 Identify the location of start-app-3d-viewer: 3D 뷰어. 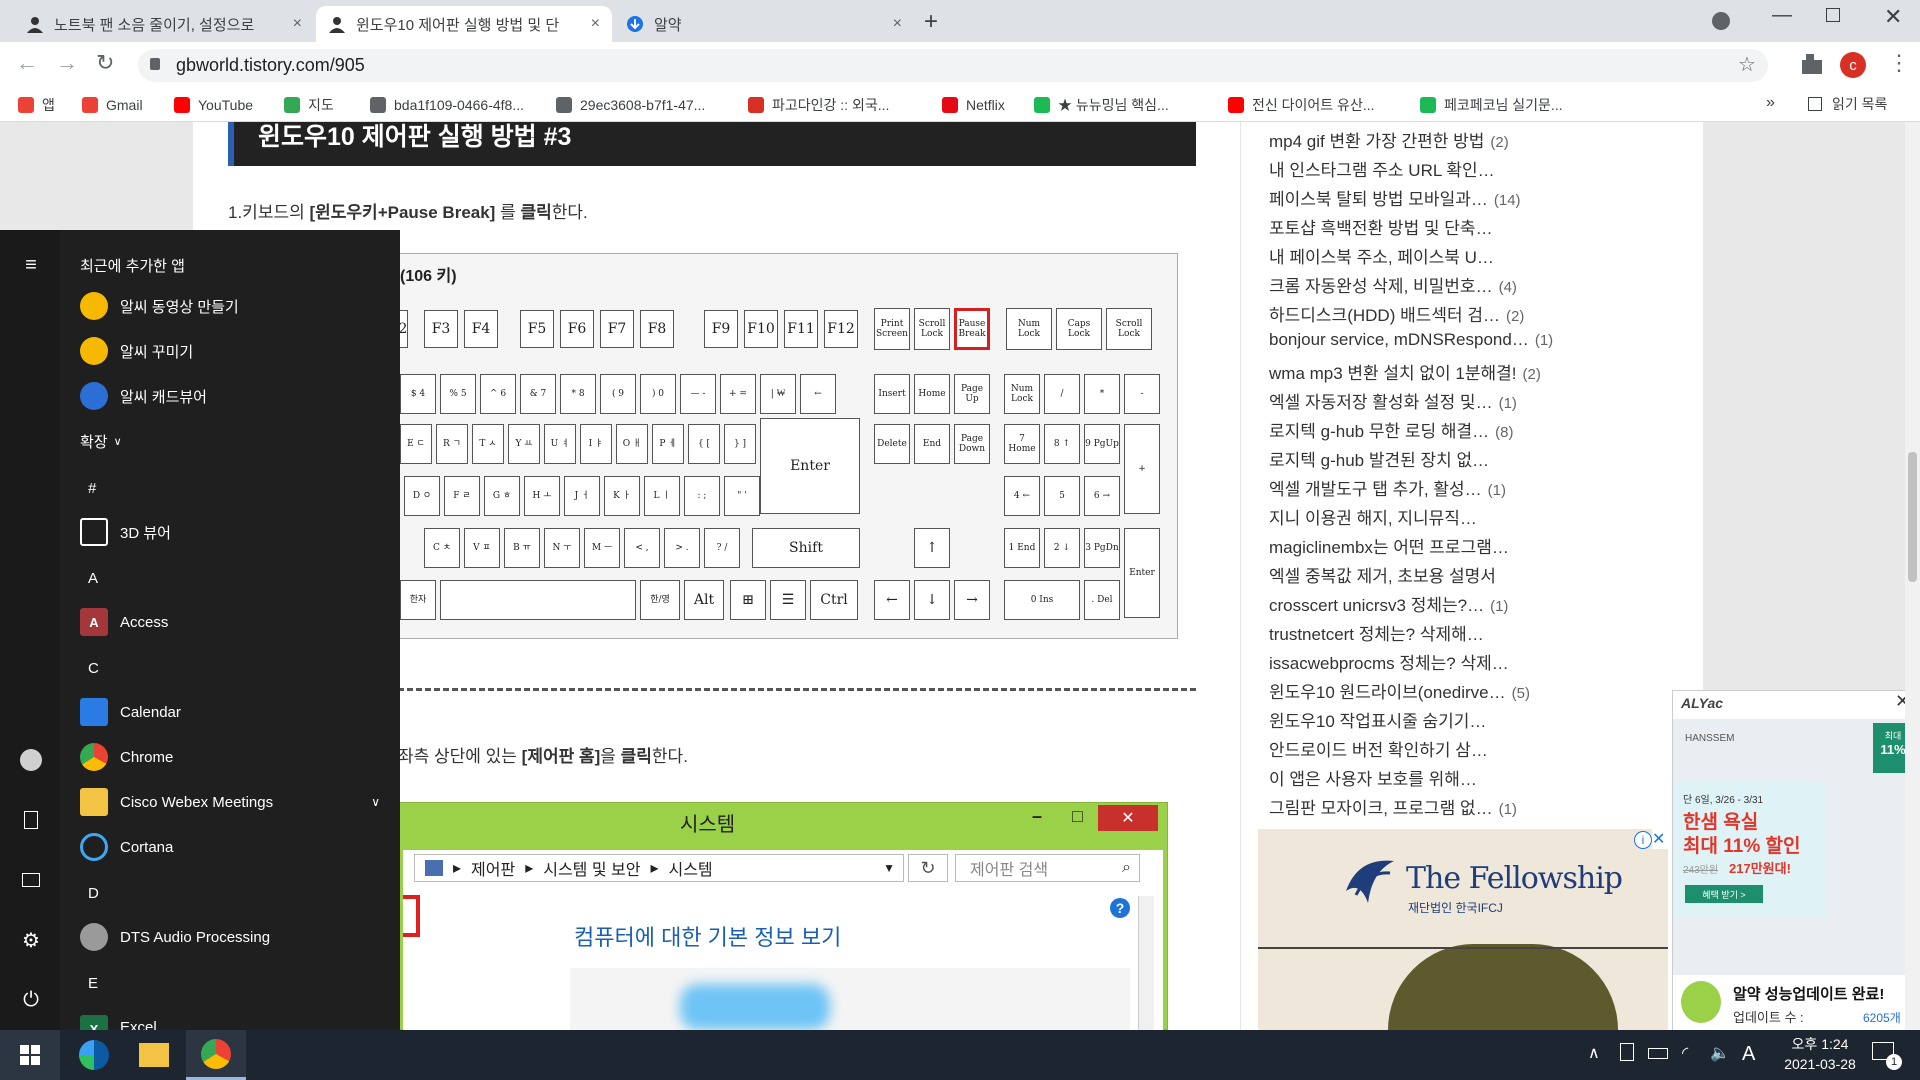
(125, 532).